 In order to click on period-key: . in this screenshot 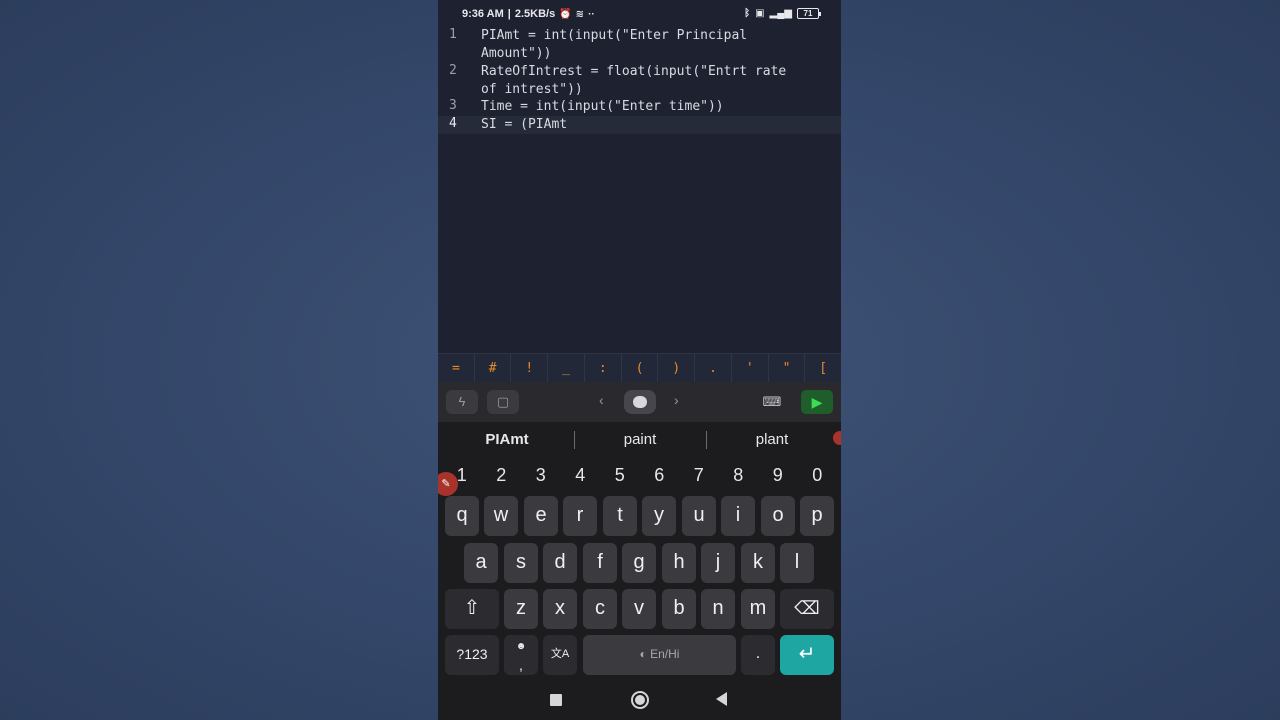, I will do `click(758, 655)`.